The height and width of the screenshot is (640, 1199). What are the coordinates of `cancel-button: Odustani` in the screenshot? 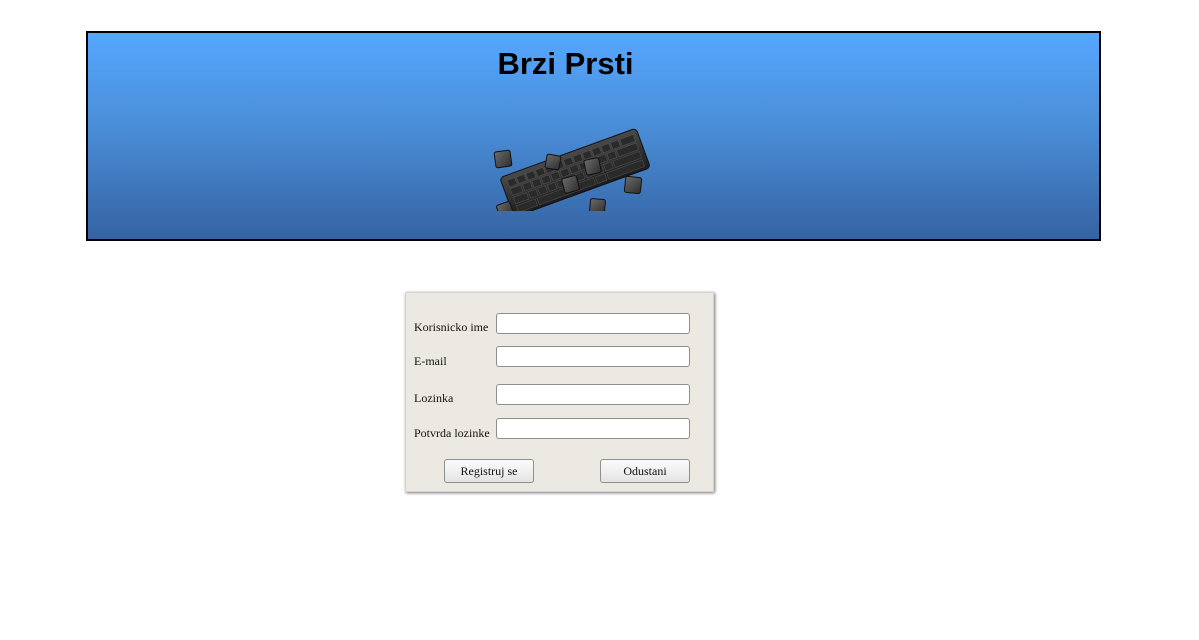 It's located at (645, 471).